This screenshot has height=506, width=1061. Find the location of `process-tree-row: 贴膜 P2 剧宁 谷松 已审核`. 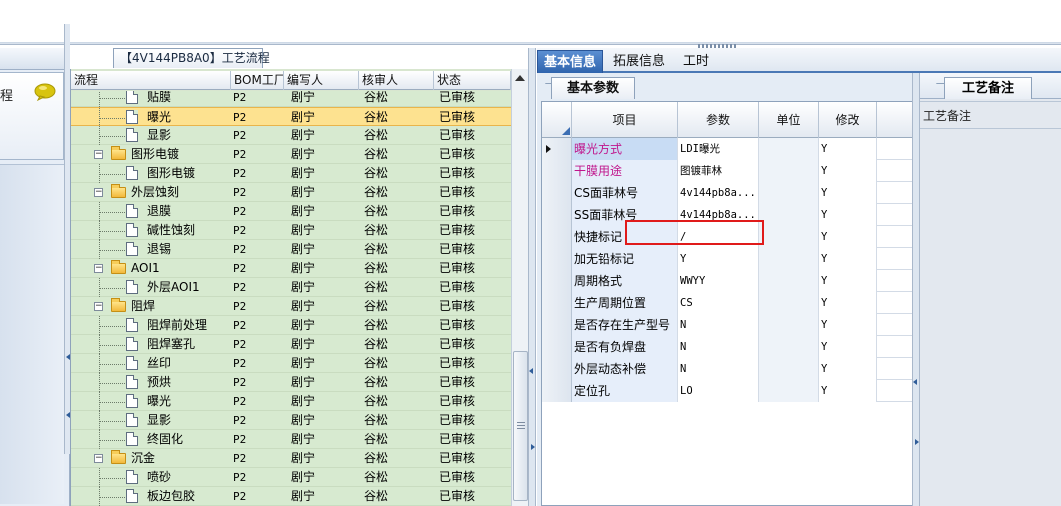

process-tree-row: 贴膜 P2 剧宁 谷松 已审核 is located at coordinates (291, 99).